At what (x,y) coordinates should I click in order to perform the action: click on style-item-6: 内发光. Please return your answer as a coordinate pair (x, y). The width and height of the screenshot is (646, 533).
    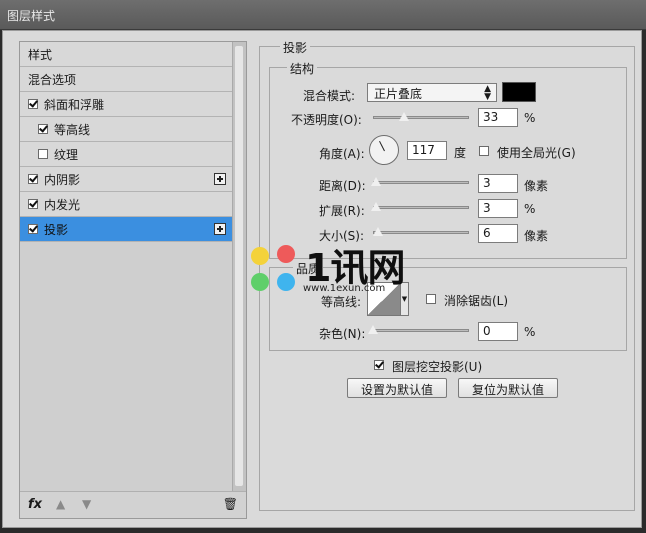
    Looking at the image, I should click on (126, 204).